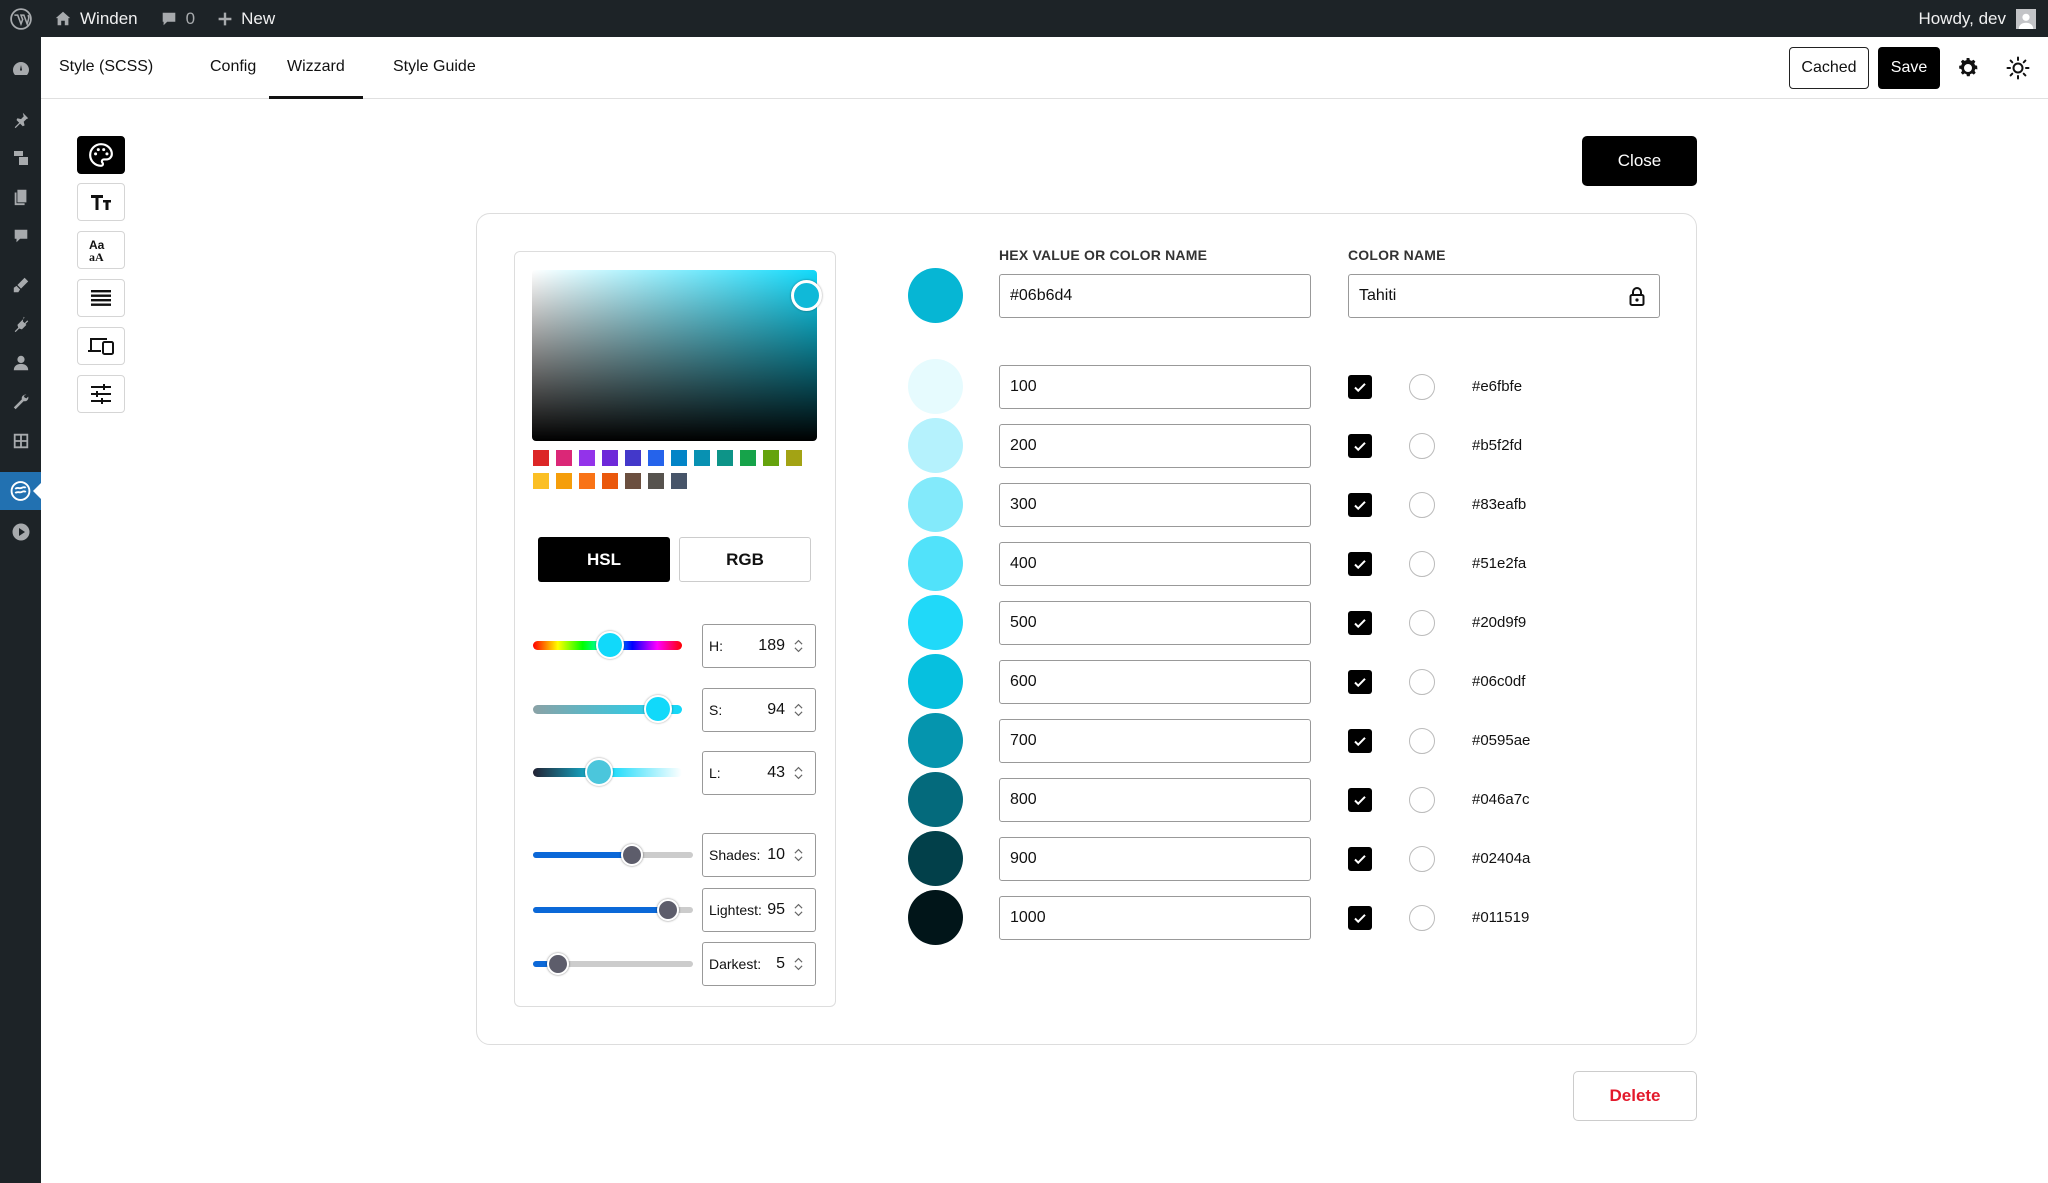  What do you see at coordinates (20, 196) in the screenshot?
I see `pages-icon` at bounding box center [20, 196].